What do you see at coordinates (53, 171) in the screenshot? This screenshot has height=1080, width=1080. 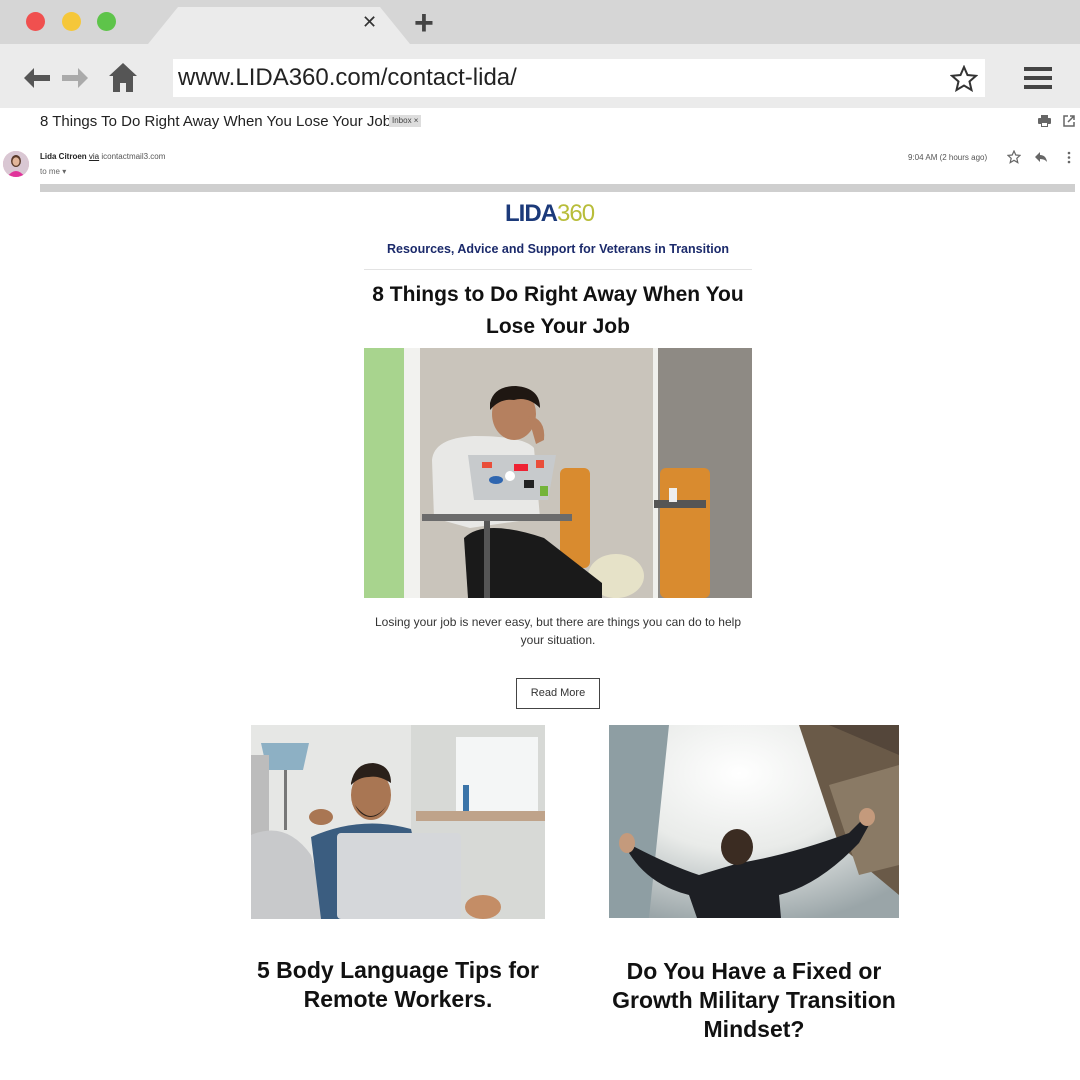 I see `recipient-details-toggle: to me ▾` at bounding box center [53, 171].